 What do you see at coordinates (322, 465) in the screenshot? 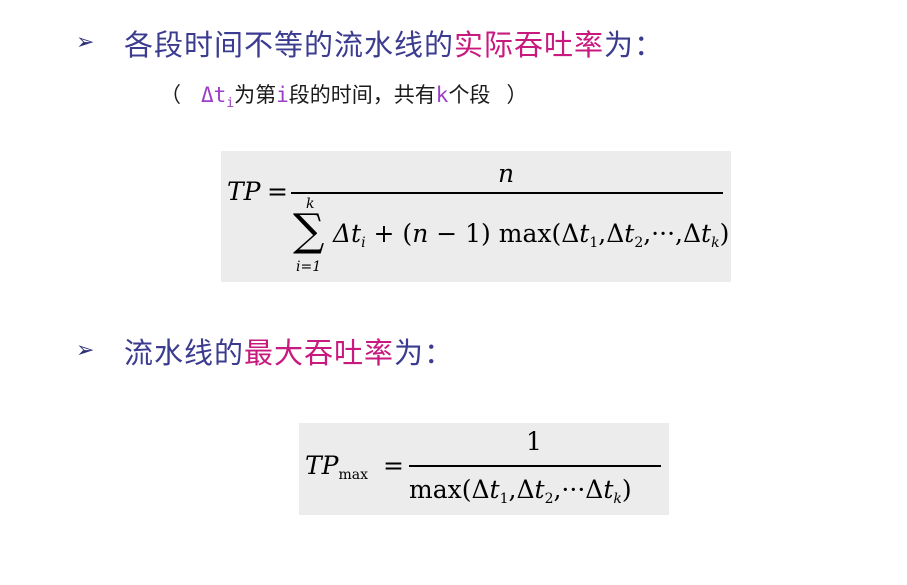
I see `formula2-tp: TP` at bounding box center [322, 465].